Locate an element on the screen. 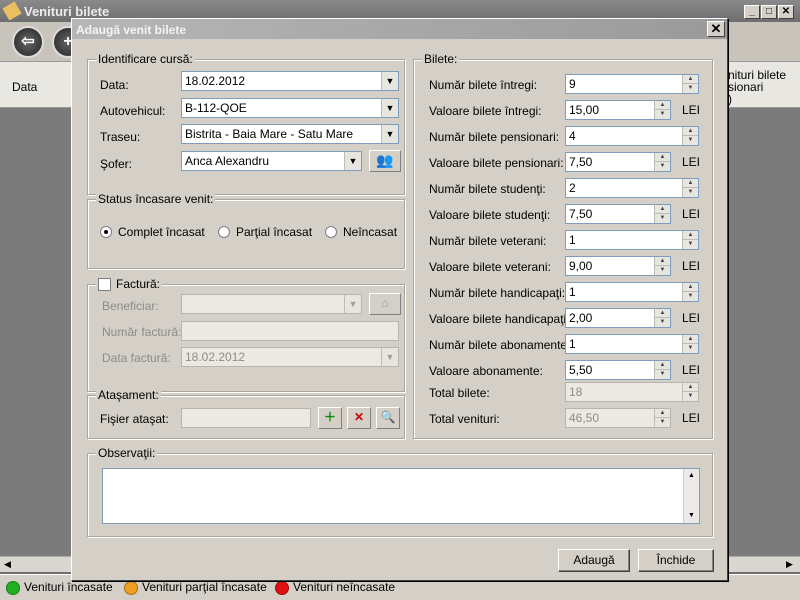  radio-partial-label: Parţial încasat is located at coordinates (274, 232).